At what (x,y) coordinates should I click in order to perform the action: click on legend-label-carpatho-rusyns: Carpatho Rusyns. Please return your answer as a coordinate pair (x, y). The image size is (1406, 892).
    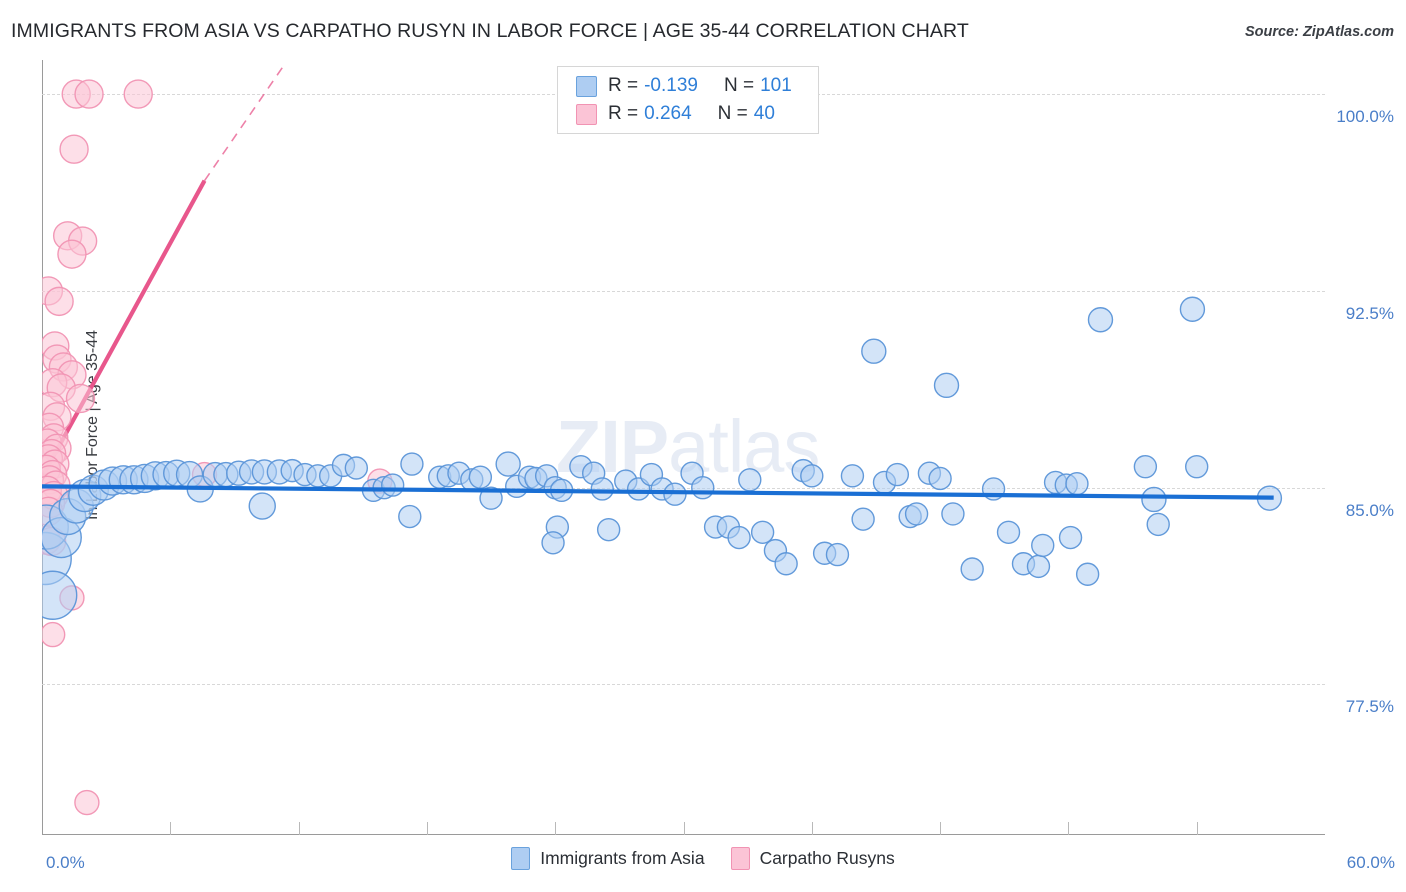
    Looking at the image, I should click on (827, 858).